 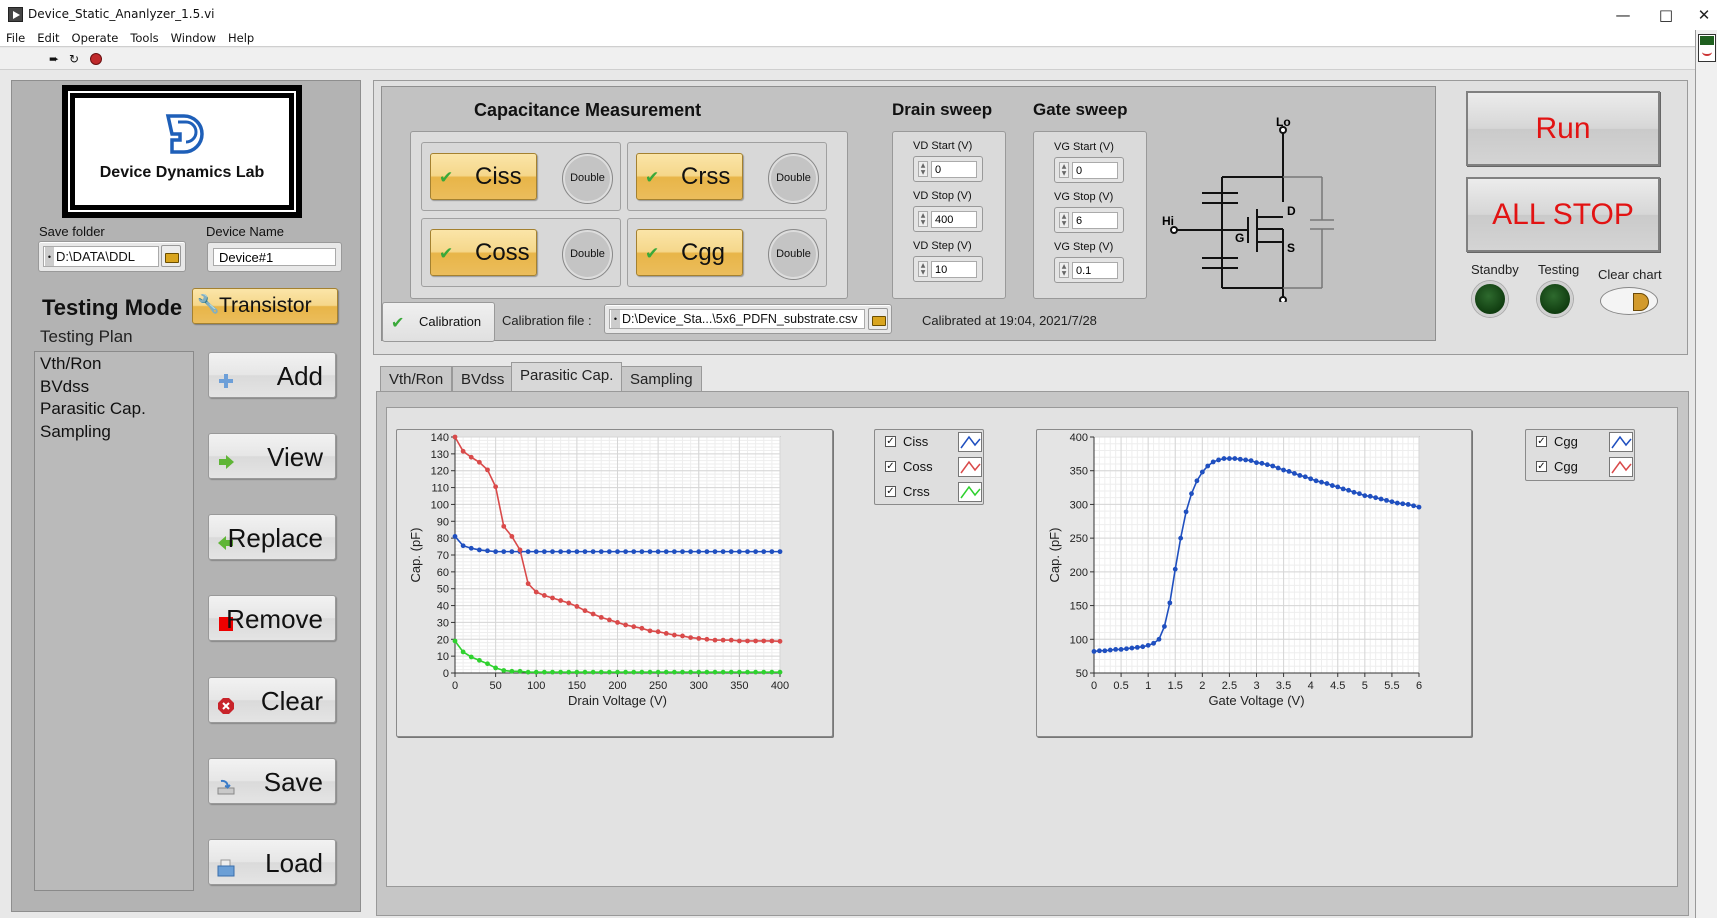 What do you see at coordinates (265, 306) in the screenshot?
I see `testing-mode-button: 🔧 Transistor` at bounding box center [265, 306].